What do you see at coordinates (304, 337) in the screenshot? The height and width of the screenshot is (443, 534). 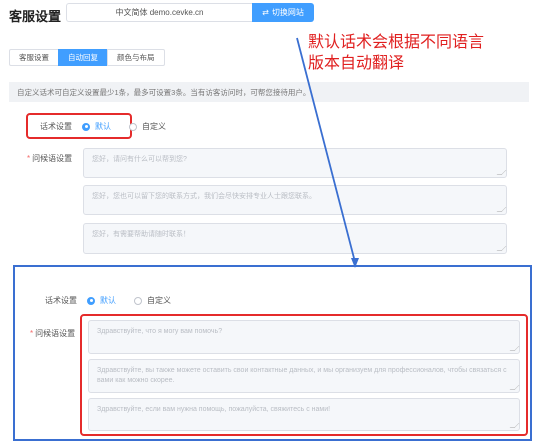 I see `greeting-textarea-translated-1: Здравствуйте, что я могу вам помочь?` at bounding box center [304, 337].